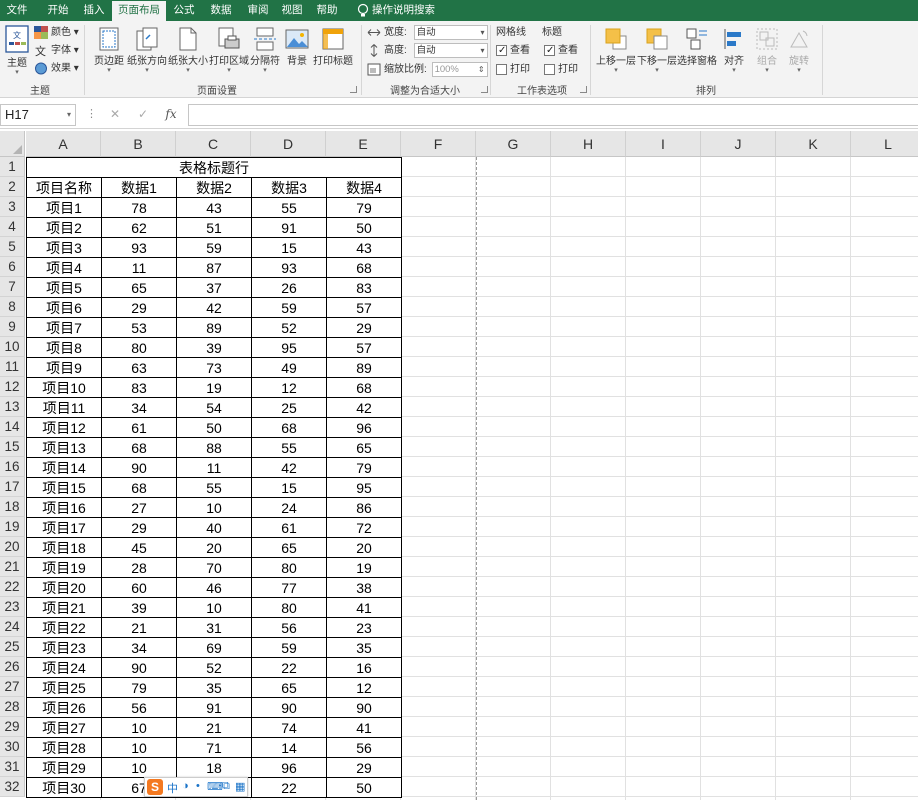  I want to click on more-options-icon: ⋮, so click(91, 113).